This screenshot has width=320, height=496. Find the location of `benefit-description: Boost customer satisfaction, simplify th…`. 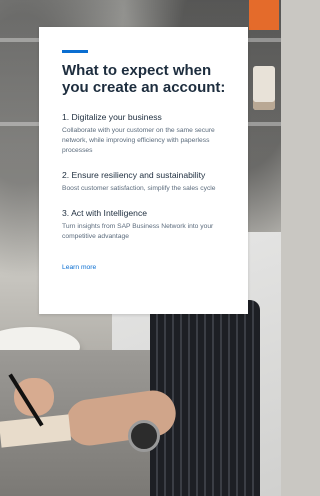

benefit-description: Boost customer satisfaction, simplify th… is located at coordinates (139, 188).